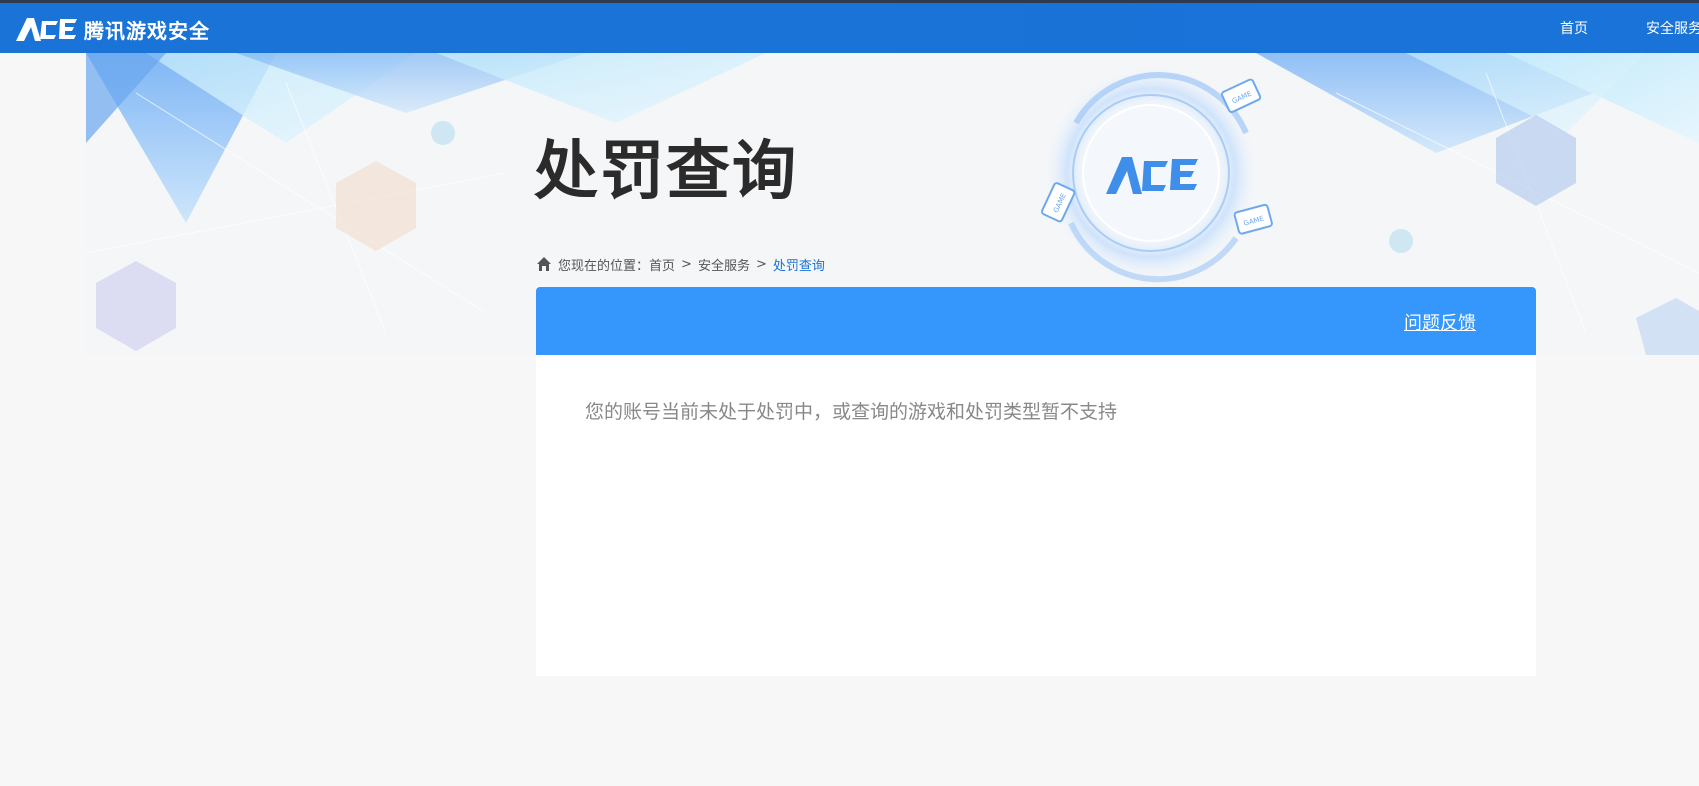 This screenshot has height=786, width=1699. What do you see at coordinates (147, 30) in the screenshot?
I see `logo-text: 腾讯游戏安全` at bounding box center [147, 30].